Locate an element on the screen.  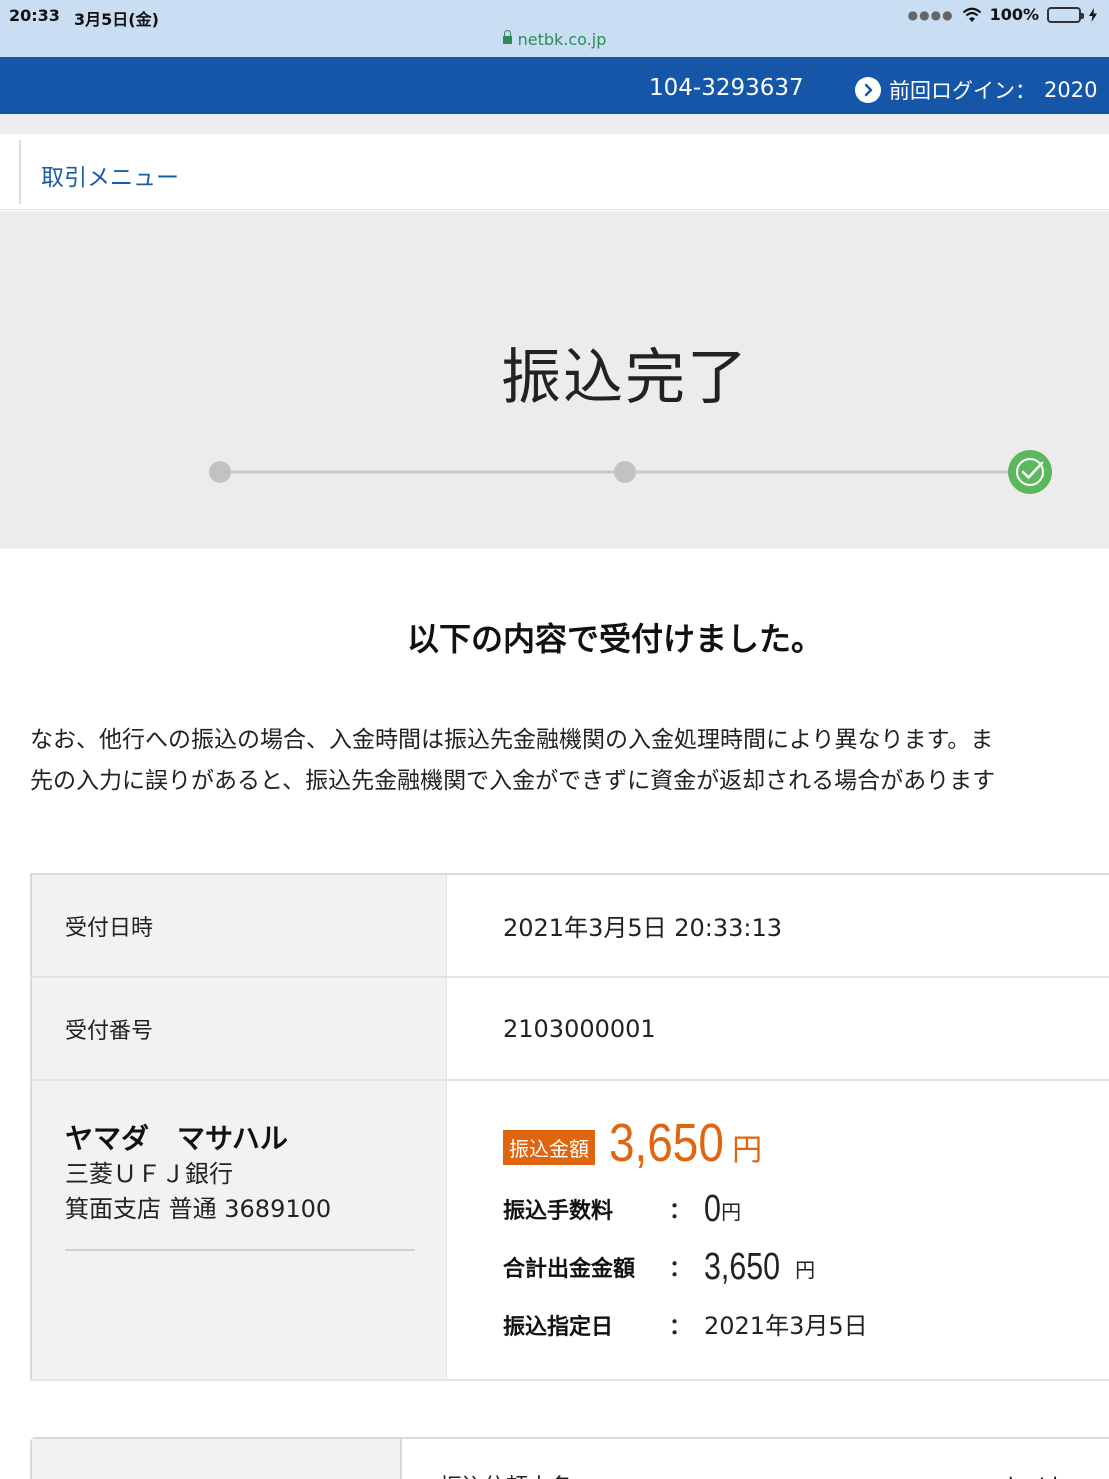
charging-bolt-icon is located at coordinates (1093, 14).